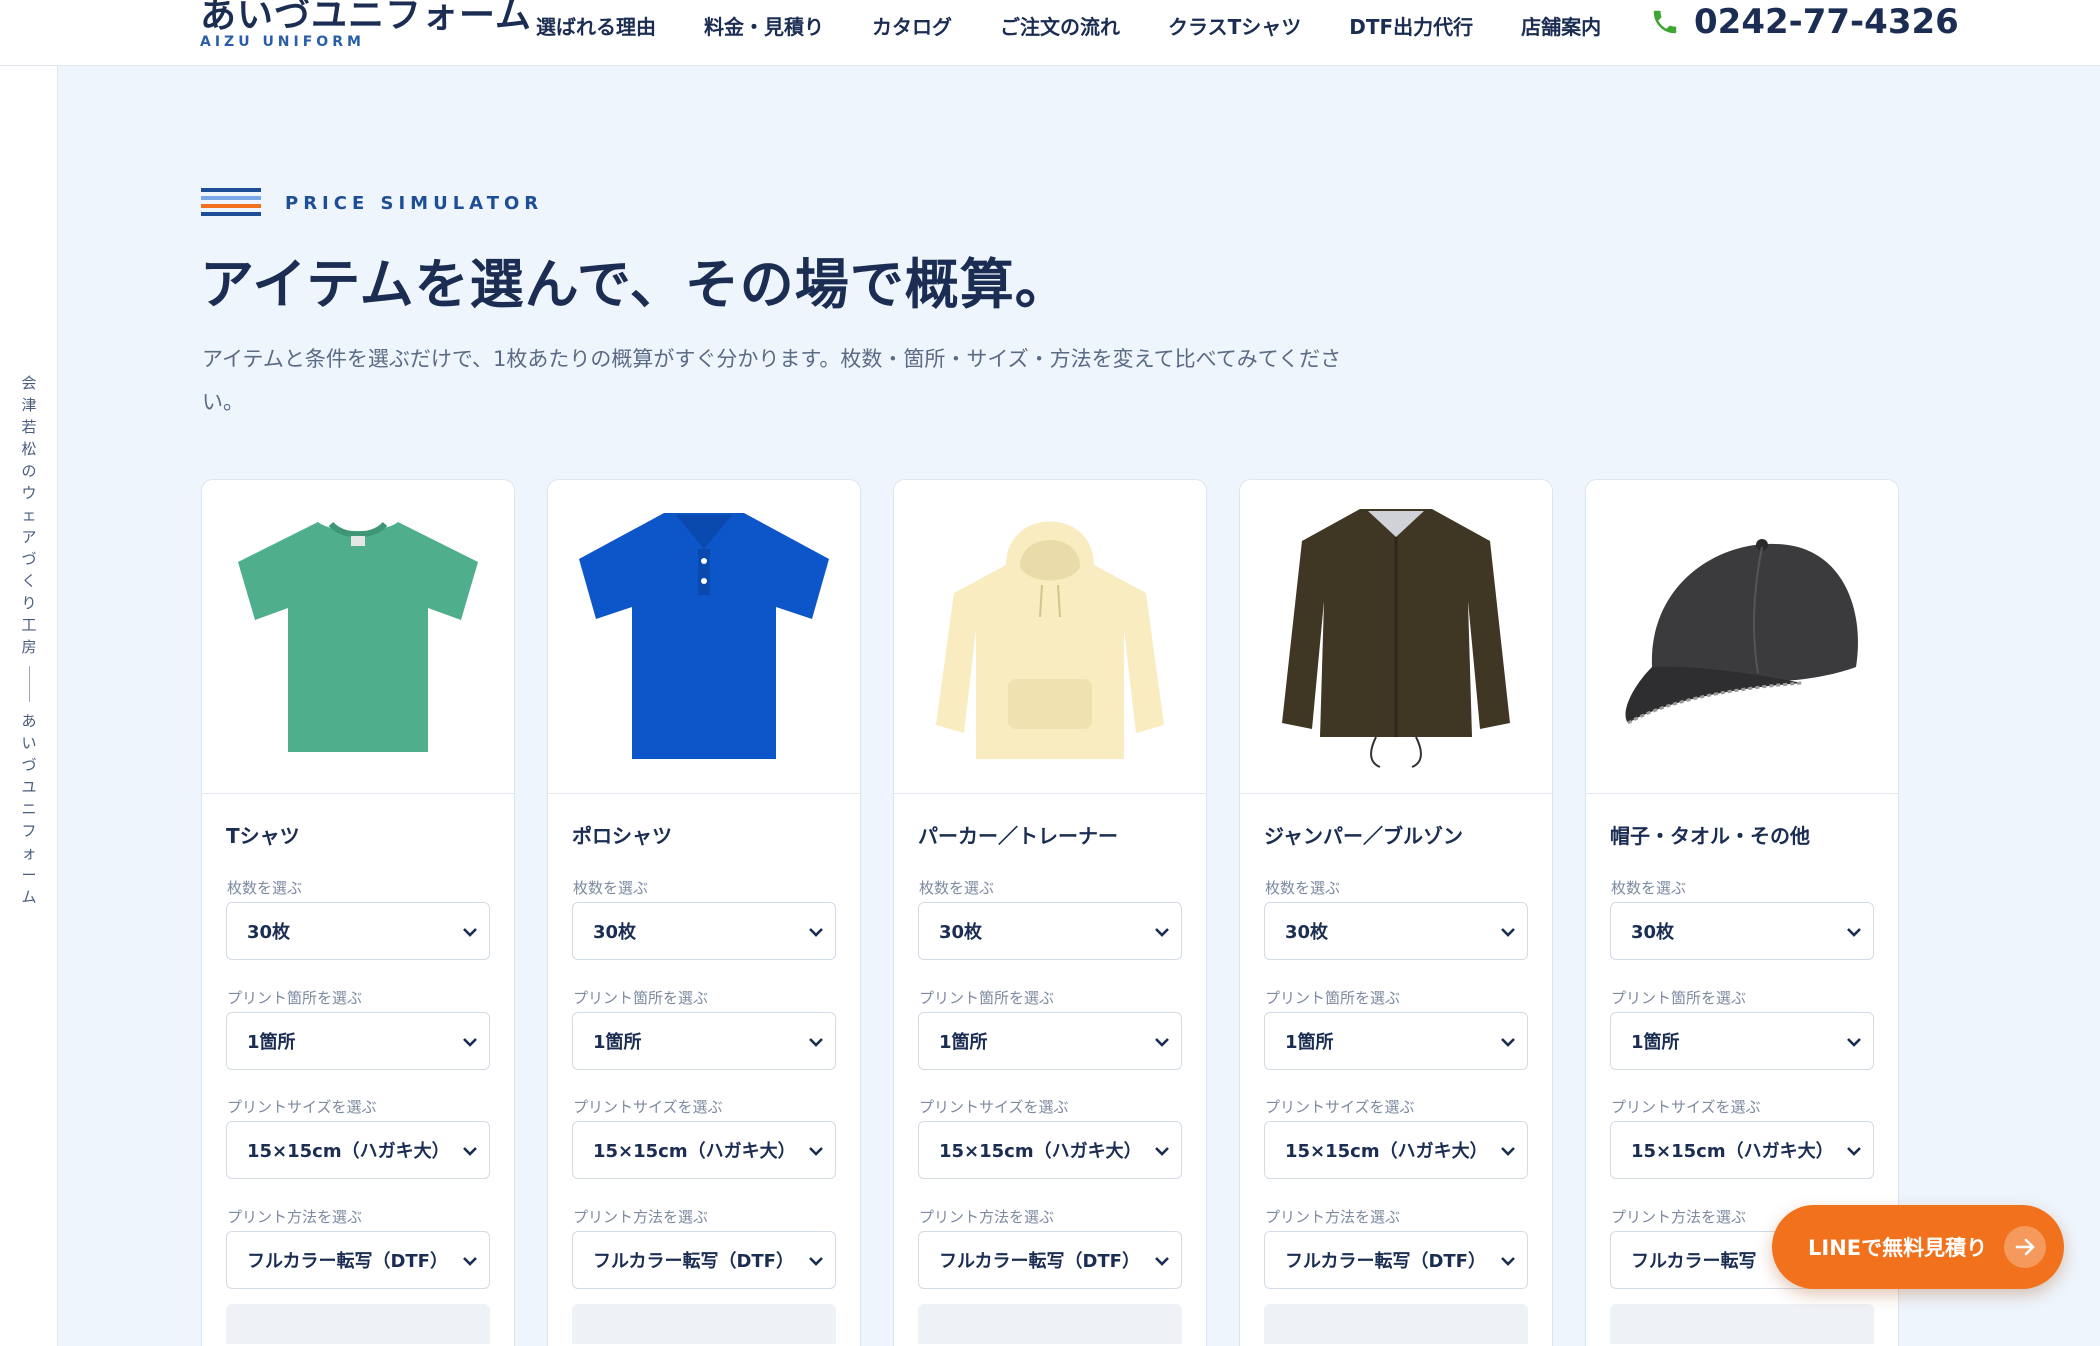 The image size is (2100, 1346). Describe the element at coordinates (1411, 25) in the screenshot. I see `nav-dtf-service: DTF出力代行` at that location.